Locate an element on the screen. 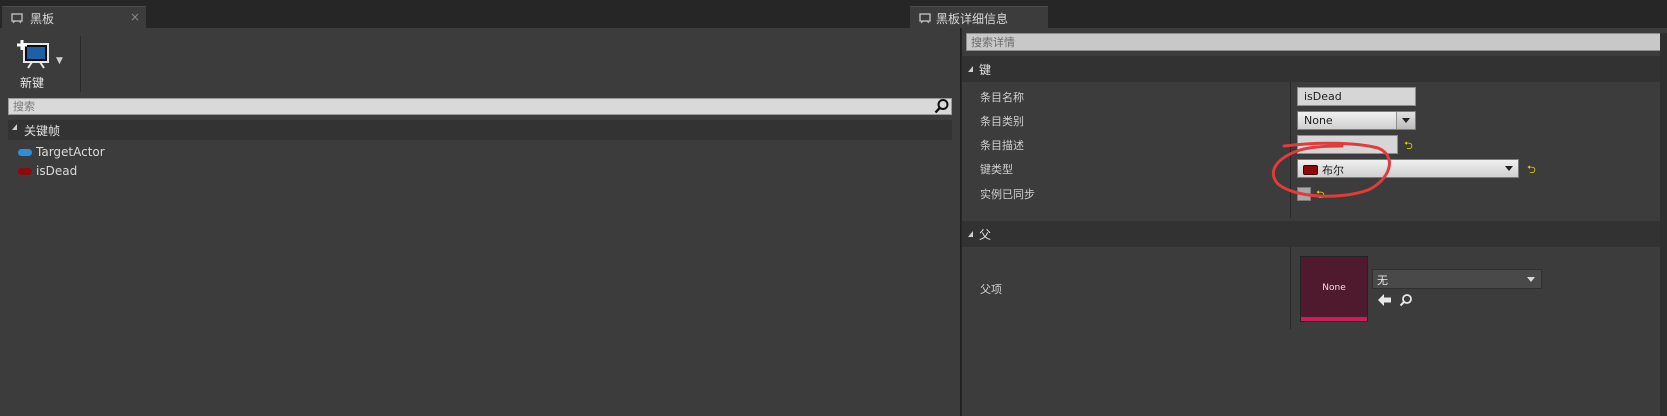  section-header-parent: 父 is located at coordinates (1314, 234).